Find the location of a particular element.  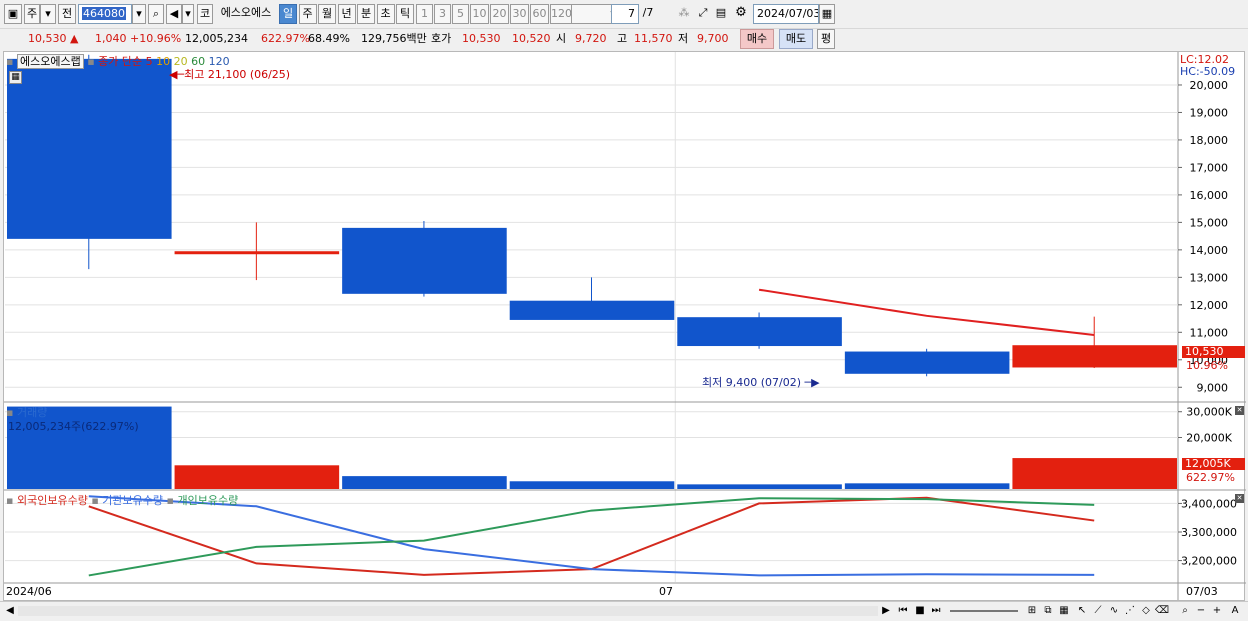

shape-tool-icon: ◇ is located at coordinates (1146, 611).